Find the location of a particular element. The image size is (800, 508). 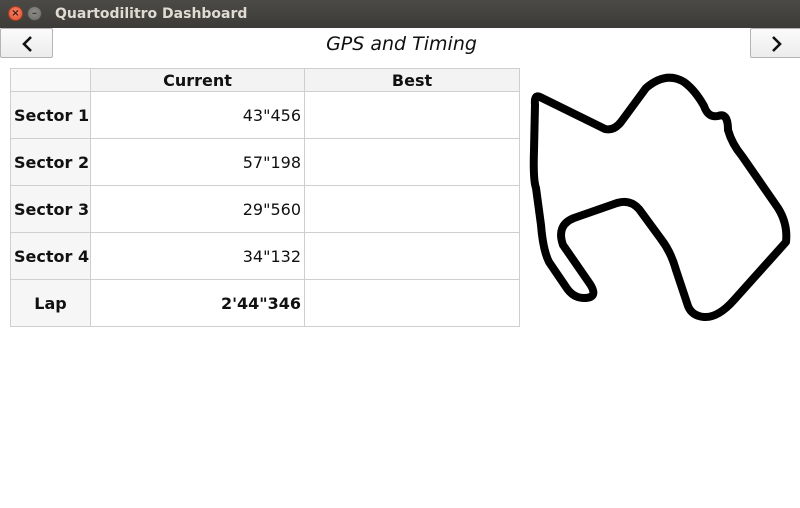

row-header-sector-2: Sector 2 is located at coordinates (50, 162).